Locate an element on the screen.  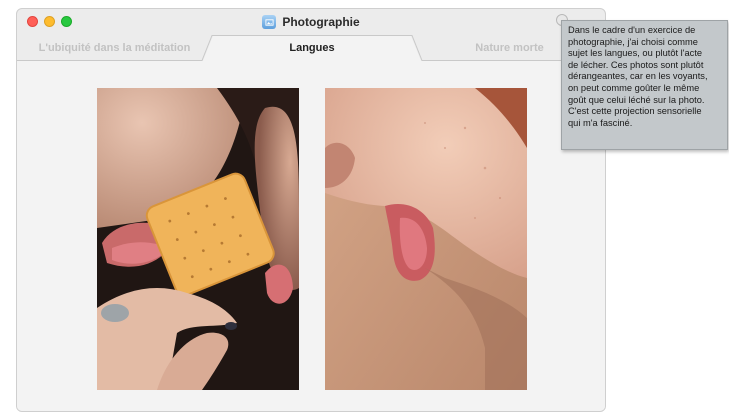
zoom-button is located at coordinates (66, 21).